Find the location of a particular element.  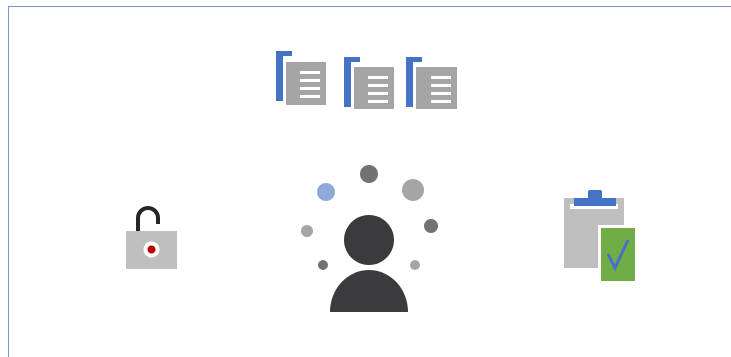

person-with-ideas-icon is located at coordinates (369, 240).